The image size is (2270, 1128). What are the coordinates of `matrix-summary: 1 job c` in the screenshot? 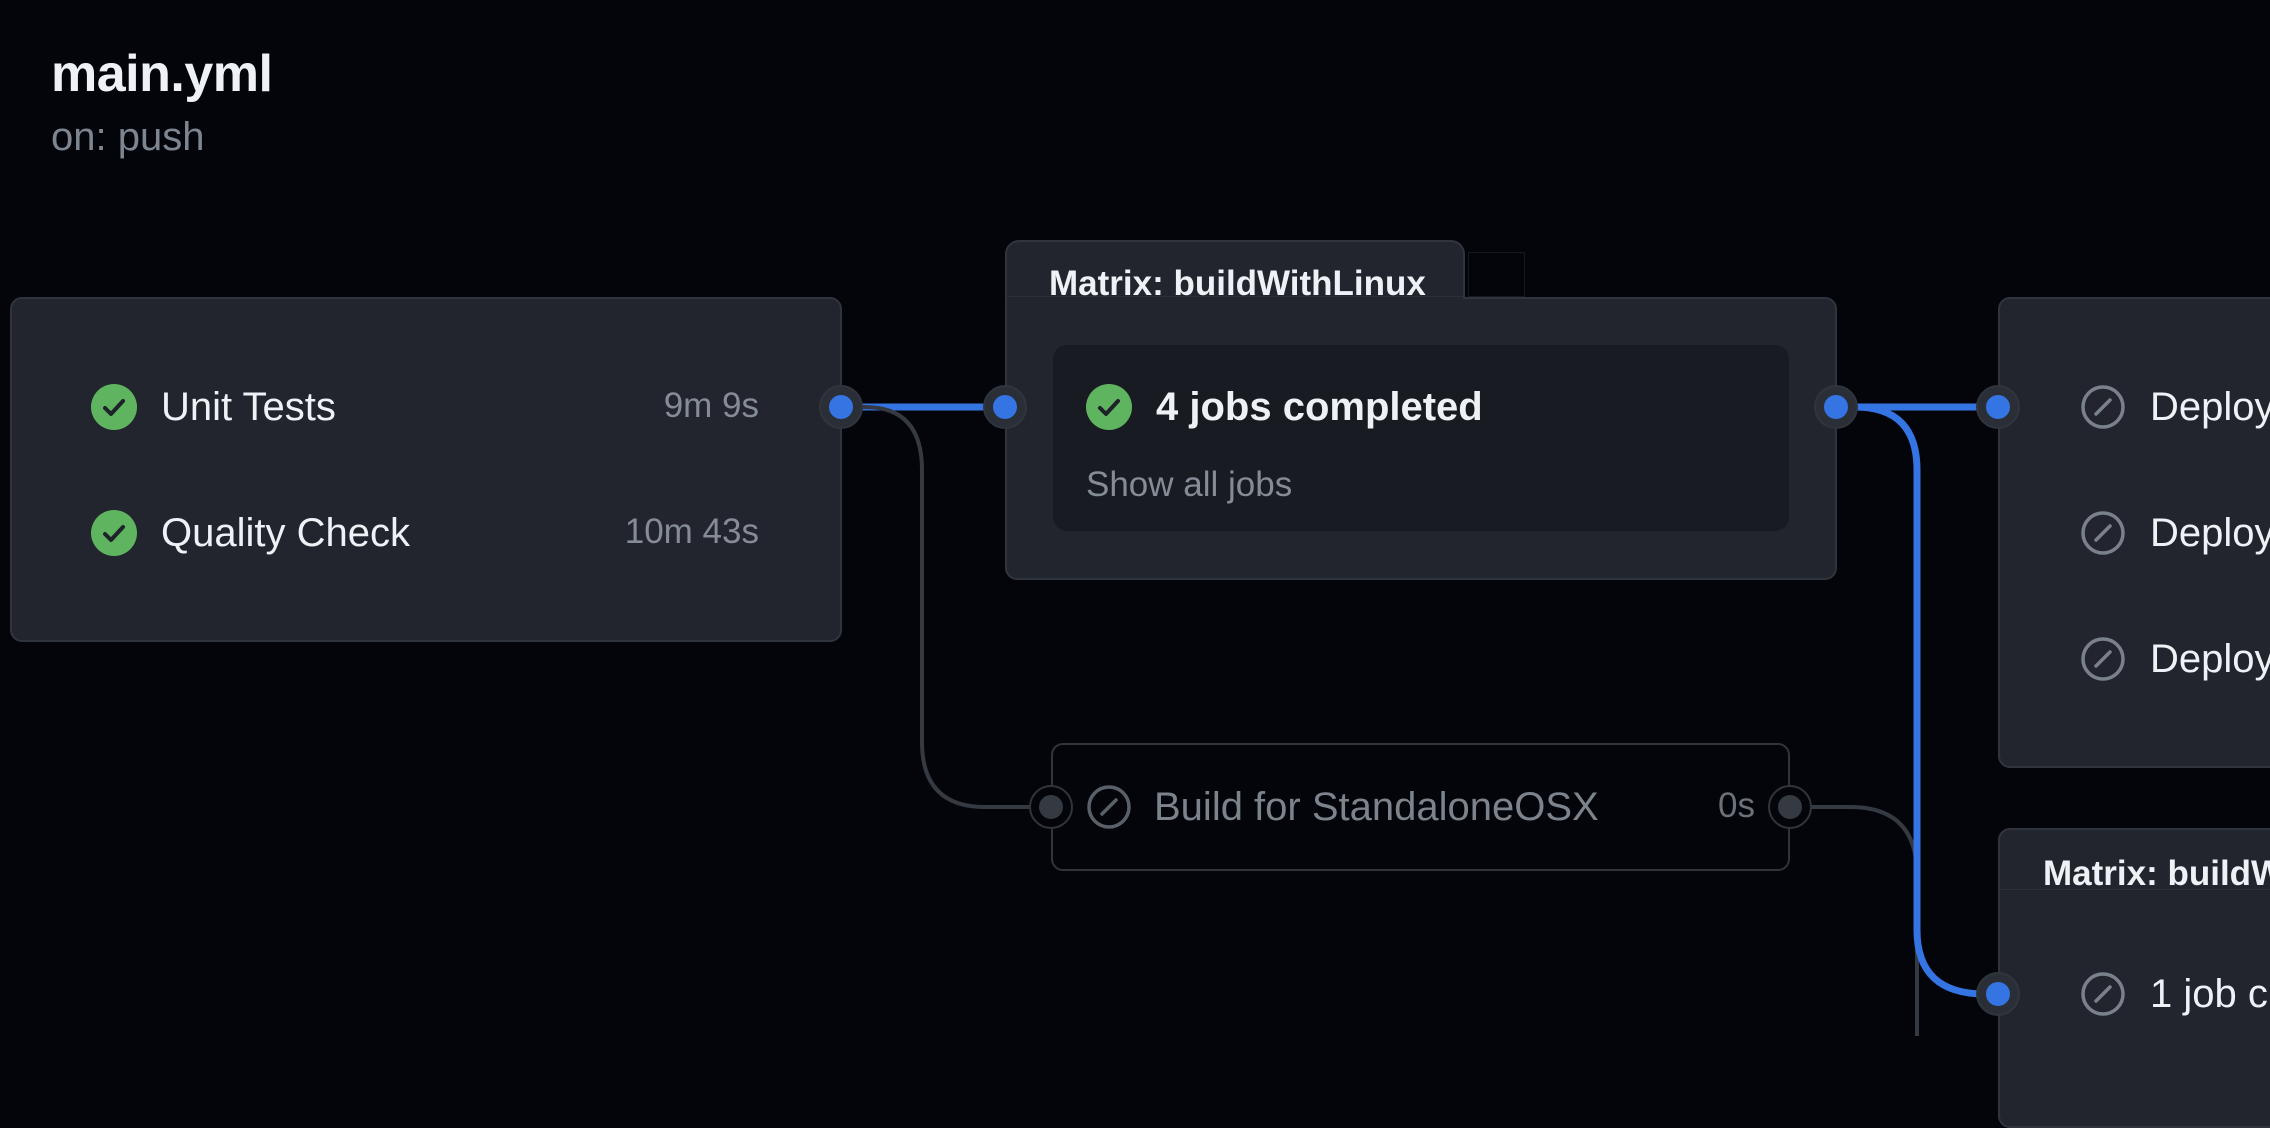 It's located at (2174, 994).